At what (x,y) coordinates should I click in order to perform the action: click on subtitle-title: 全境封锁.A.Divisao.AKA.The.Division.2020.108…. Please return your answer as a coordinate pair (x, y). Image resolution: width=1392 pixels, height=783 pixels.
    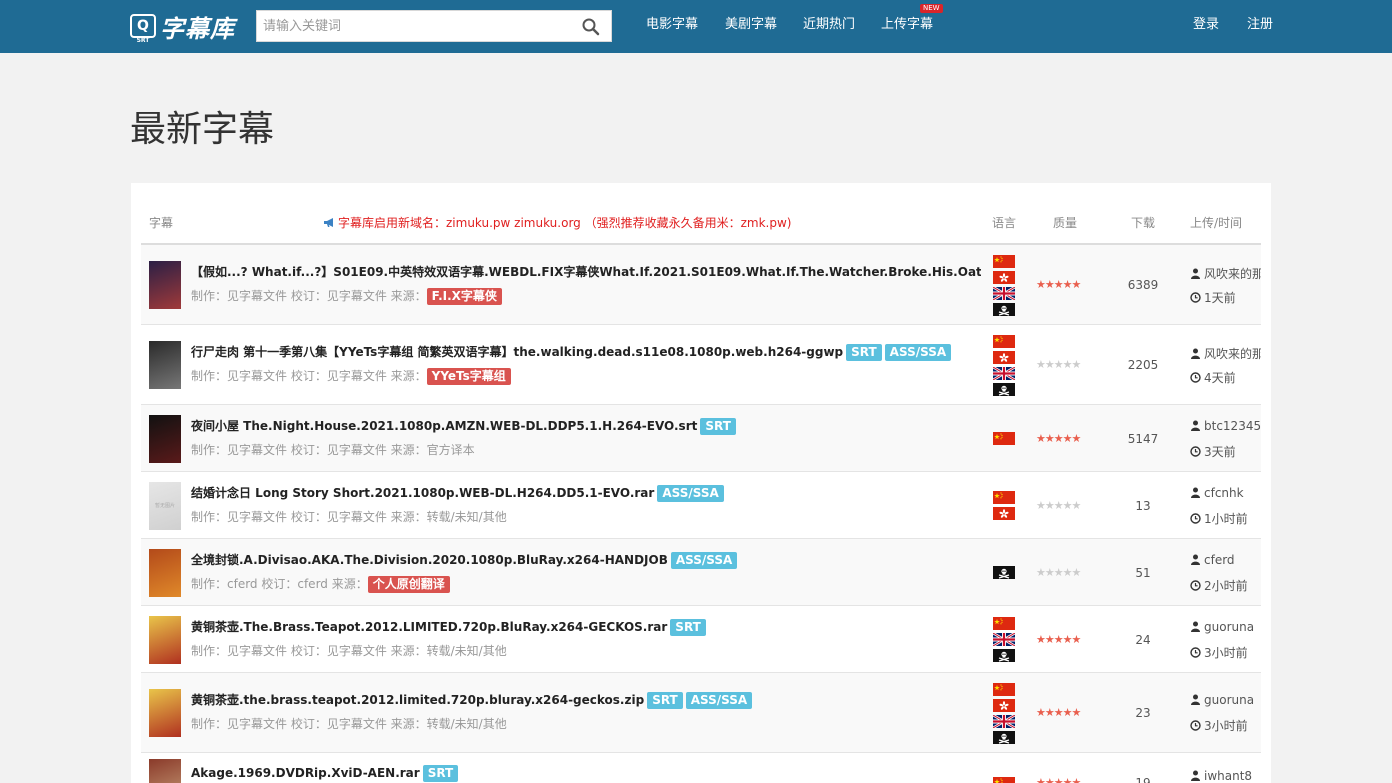
    Looking at the image, I should click on (586, 560).